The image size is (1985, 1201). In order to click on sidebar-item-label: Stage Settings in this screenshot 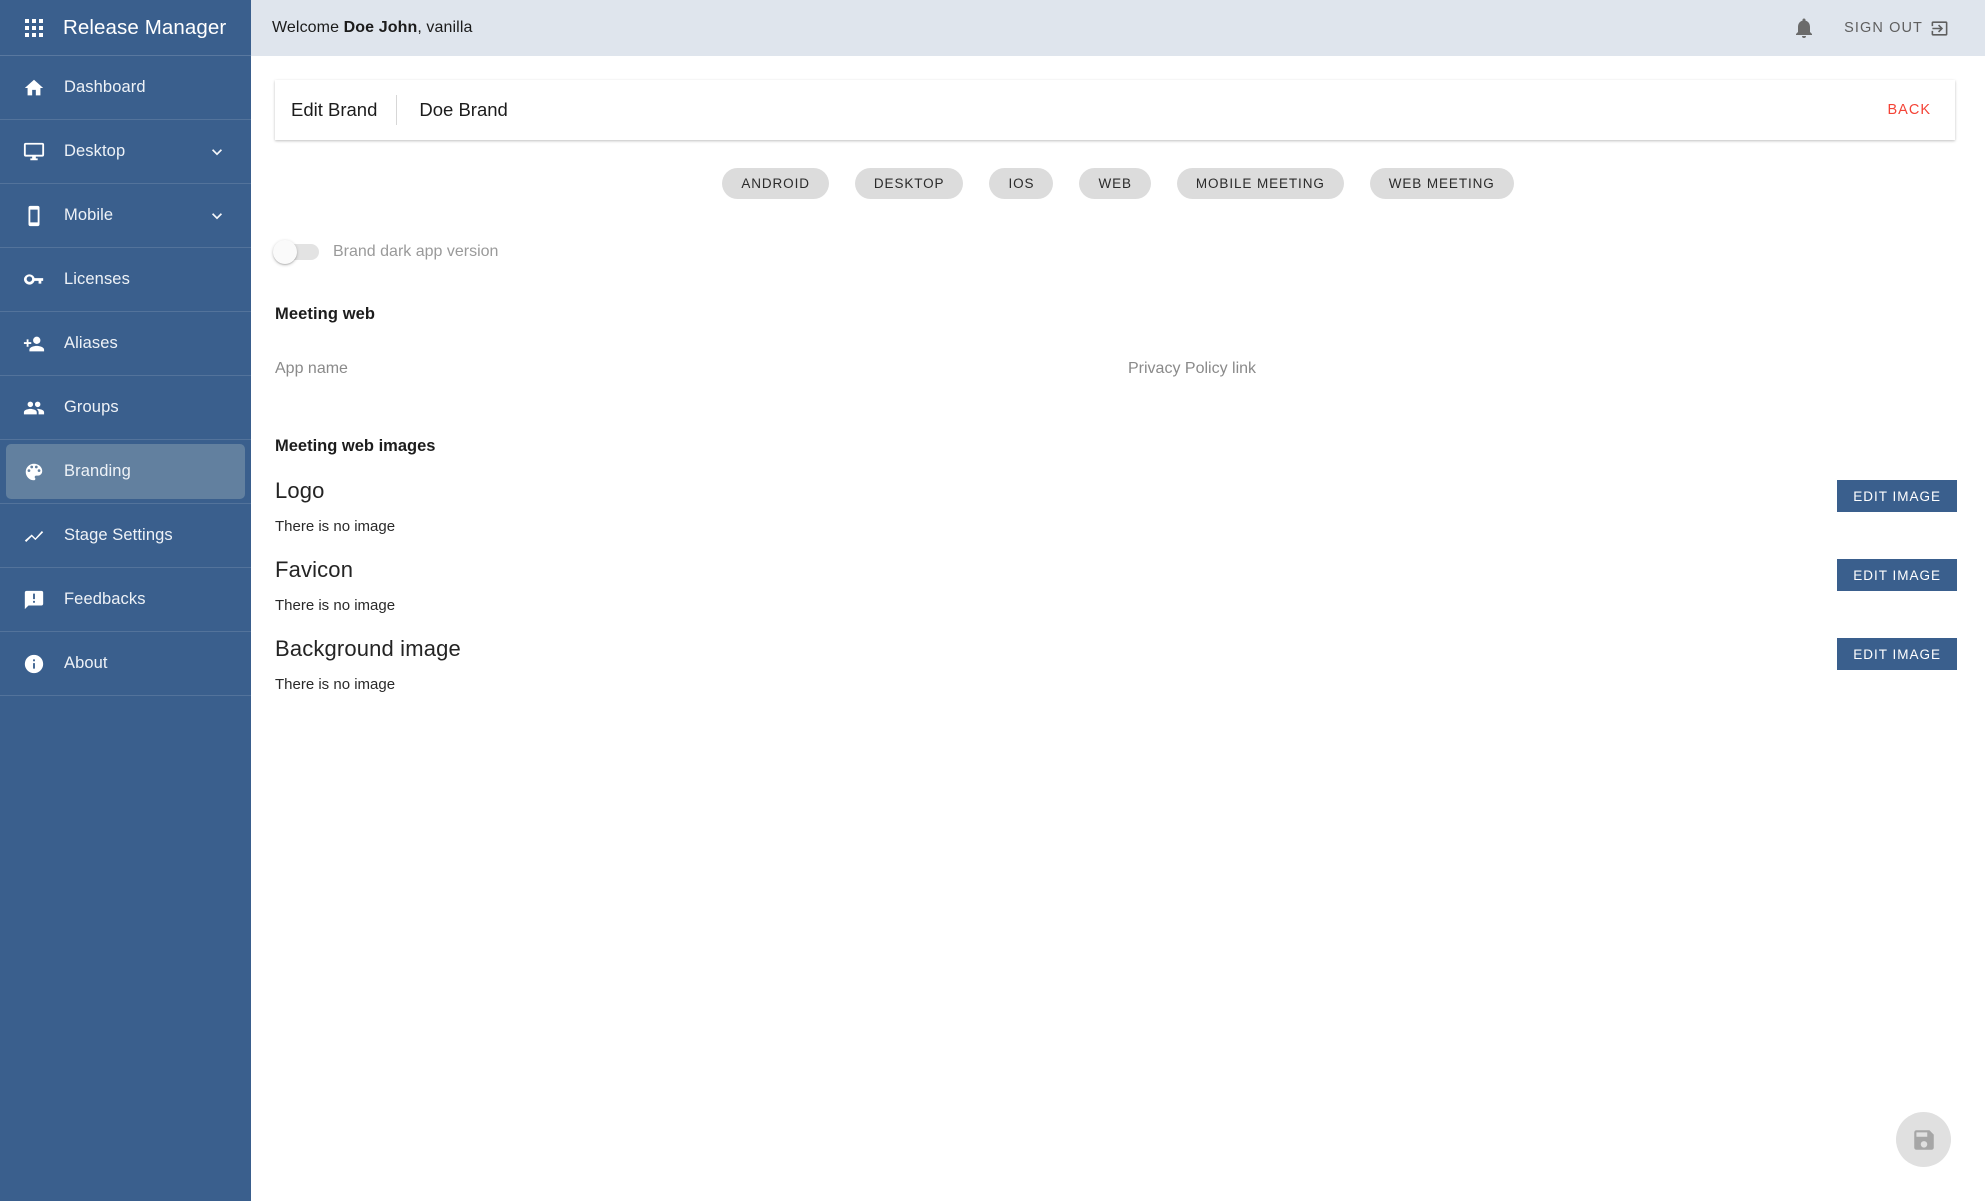, I will do `click(118, 535)`.